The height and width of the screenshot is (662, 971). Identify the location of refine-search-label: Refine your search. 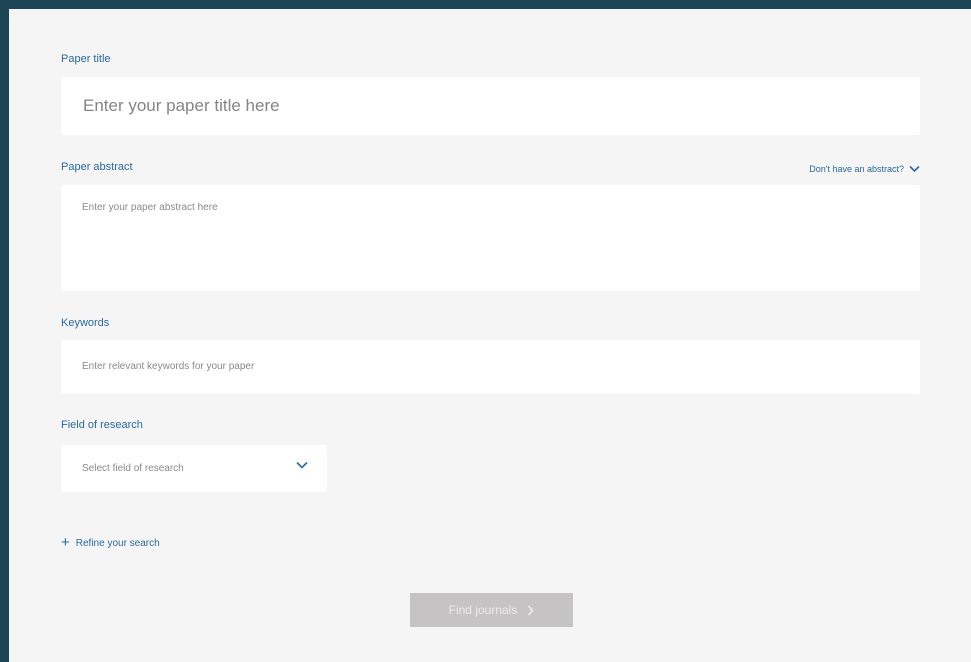
(117, 543).